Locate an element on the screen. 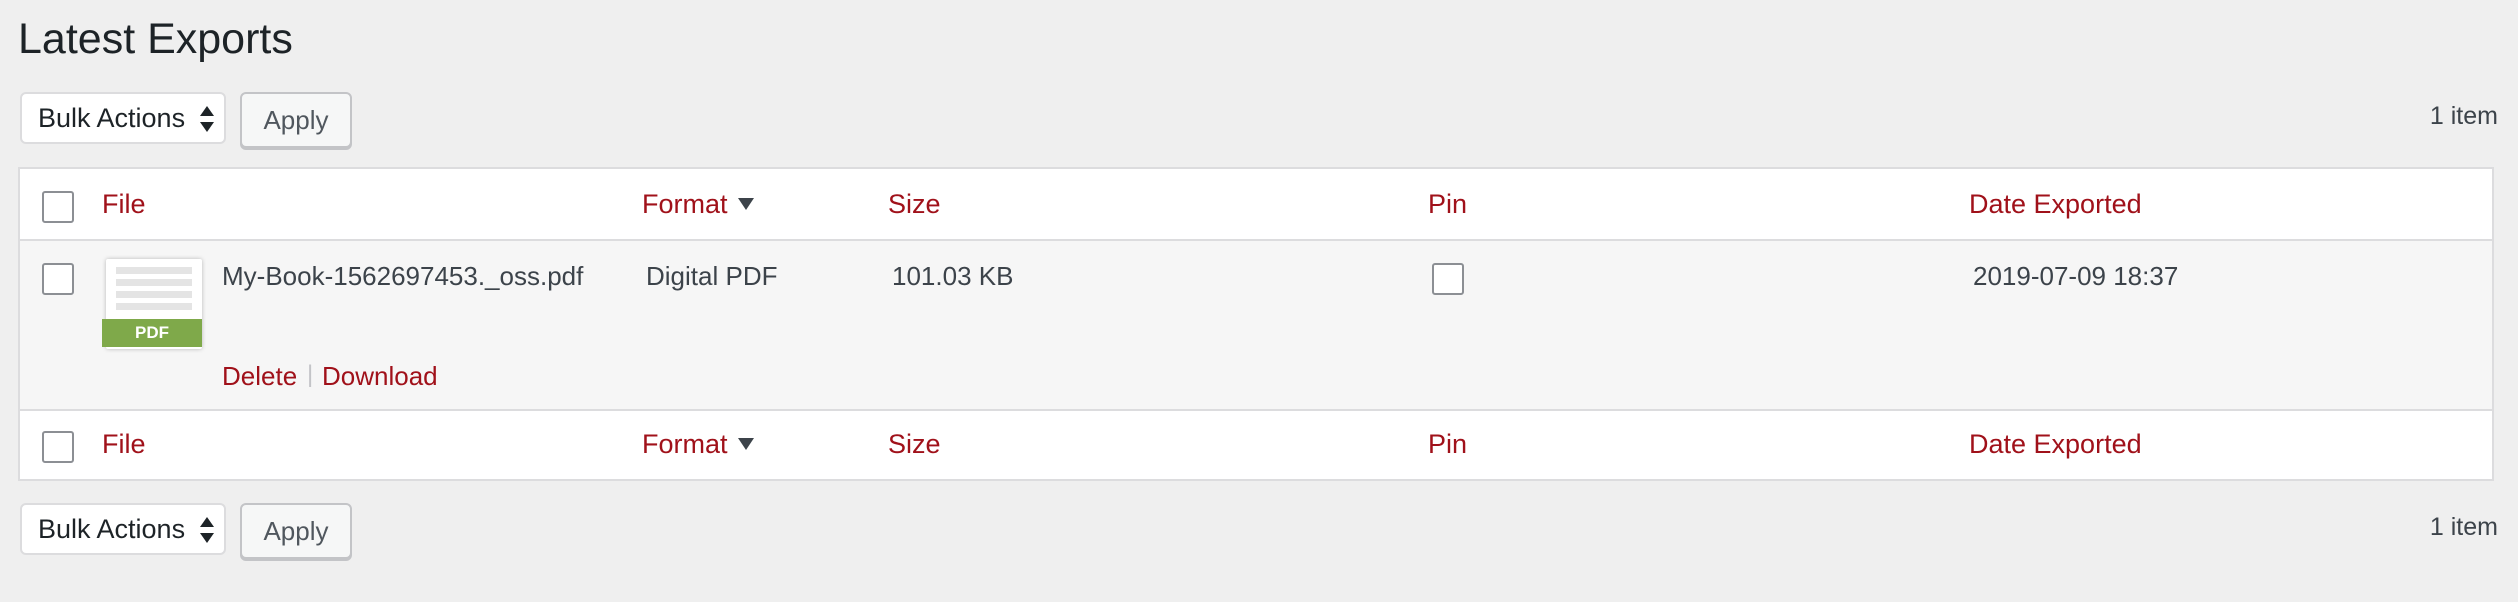  pdf-badge: PDF is located at coordinates (152, 333).